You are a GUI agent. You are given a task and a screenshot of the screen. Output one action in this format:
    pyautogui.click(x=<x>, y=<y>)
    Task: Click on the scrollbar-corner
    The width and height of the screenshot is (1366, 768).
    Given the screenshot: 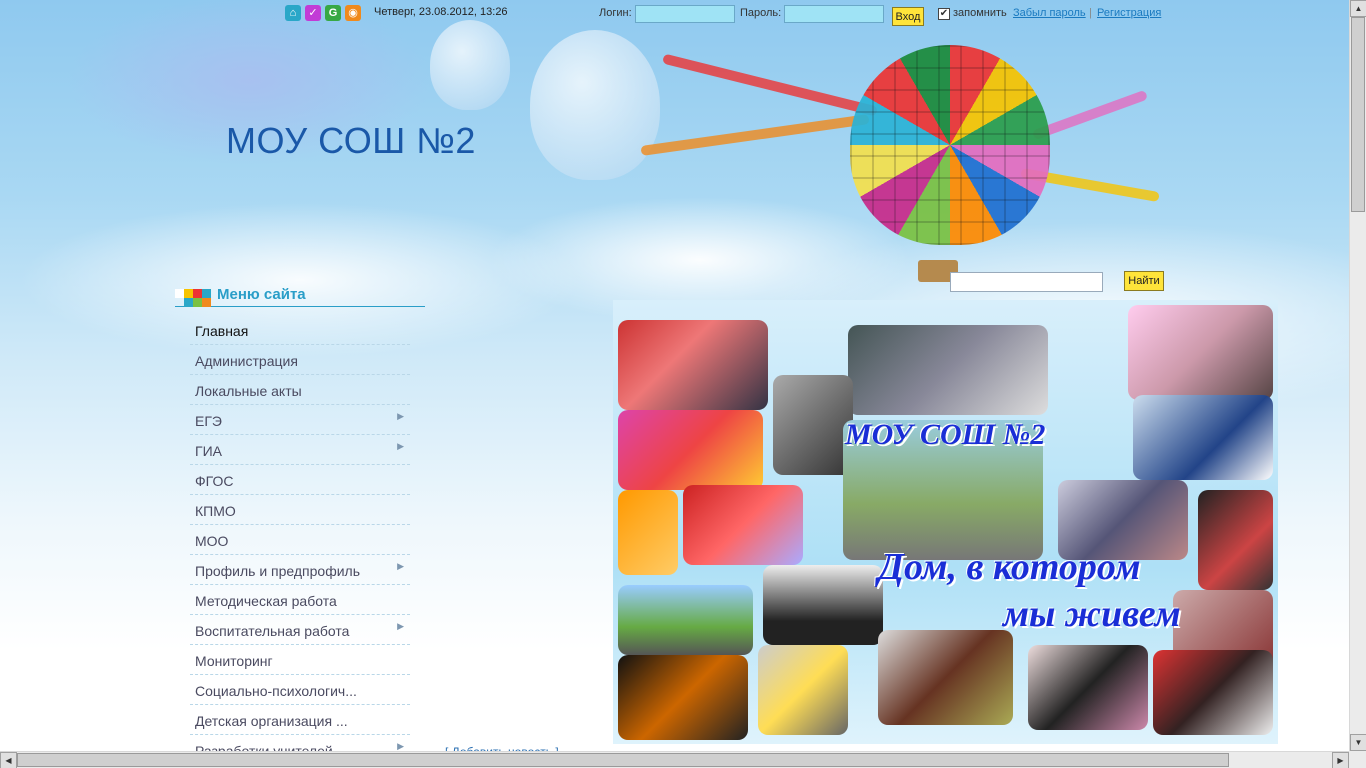 What is the action you would take?
    pyautogui.click(x=1357, y=759)
    